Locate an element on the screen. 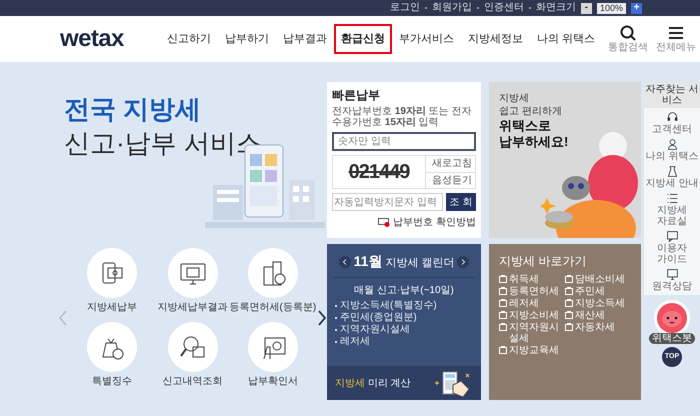  tax-shortcut-link: 주민세 is located at coordinates (598, 291).